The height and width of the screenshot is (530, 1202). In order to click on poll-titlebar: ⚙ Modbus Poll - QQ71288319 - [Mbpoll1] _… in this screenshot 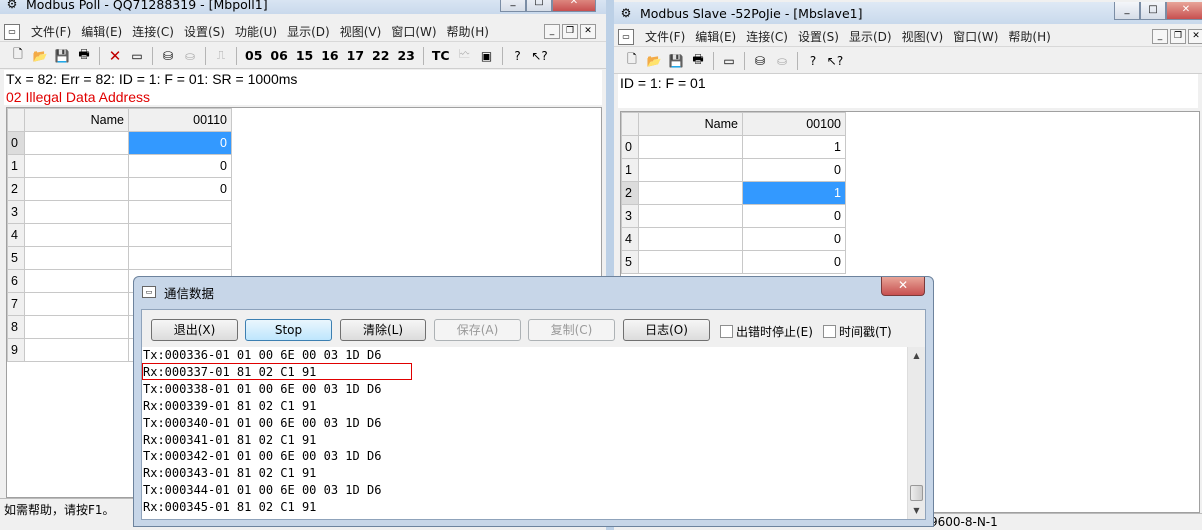, I will do `click(303, 7)`.